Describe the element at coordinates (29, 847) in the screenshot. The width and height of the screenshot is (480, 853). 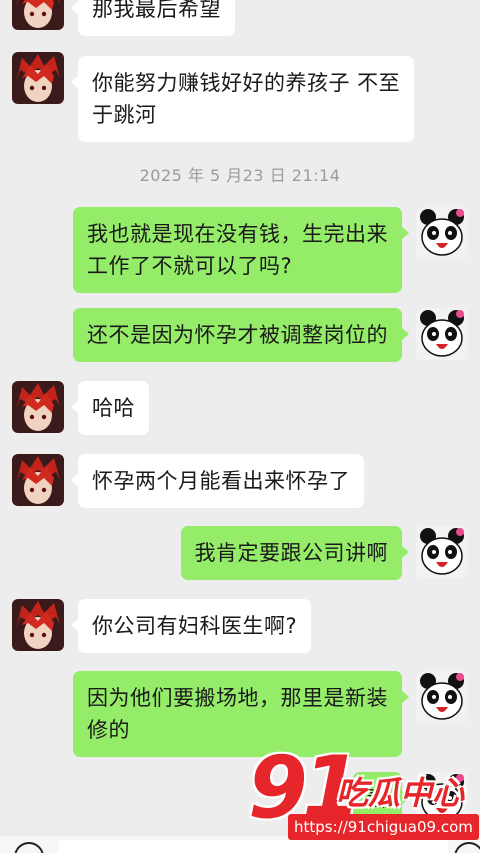
I see `voice-input-icon` at that location.